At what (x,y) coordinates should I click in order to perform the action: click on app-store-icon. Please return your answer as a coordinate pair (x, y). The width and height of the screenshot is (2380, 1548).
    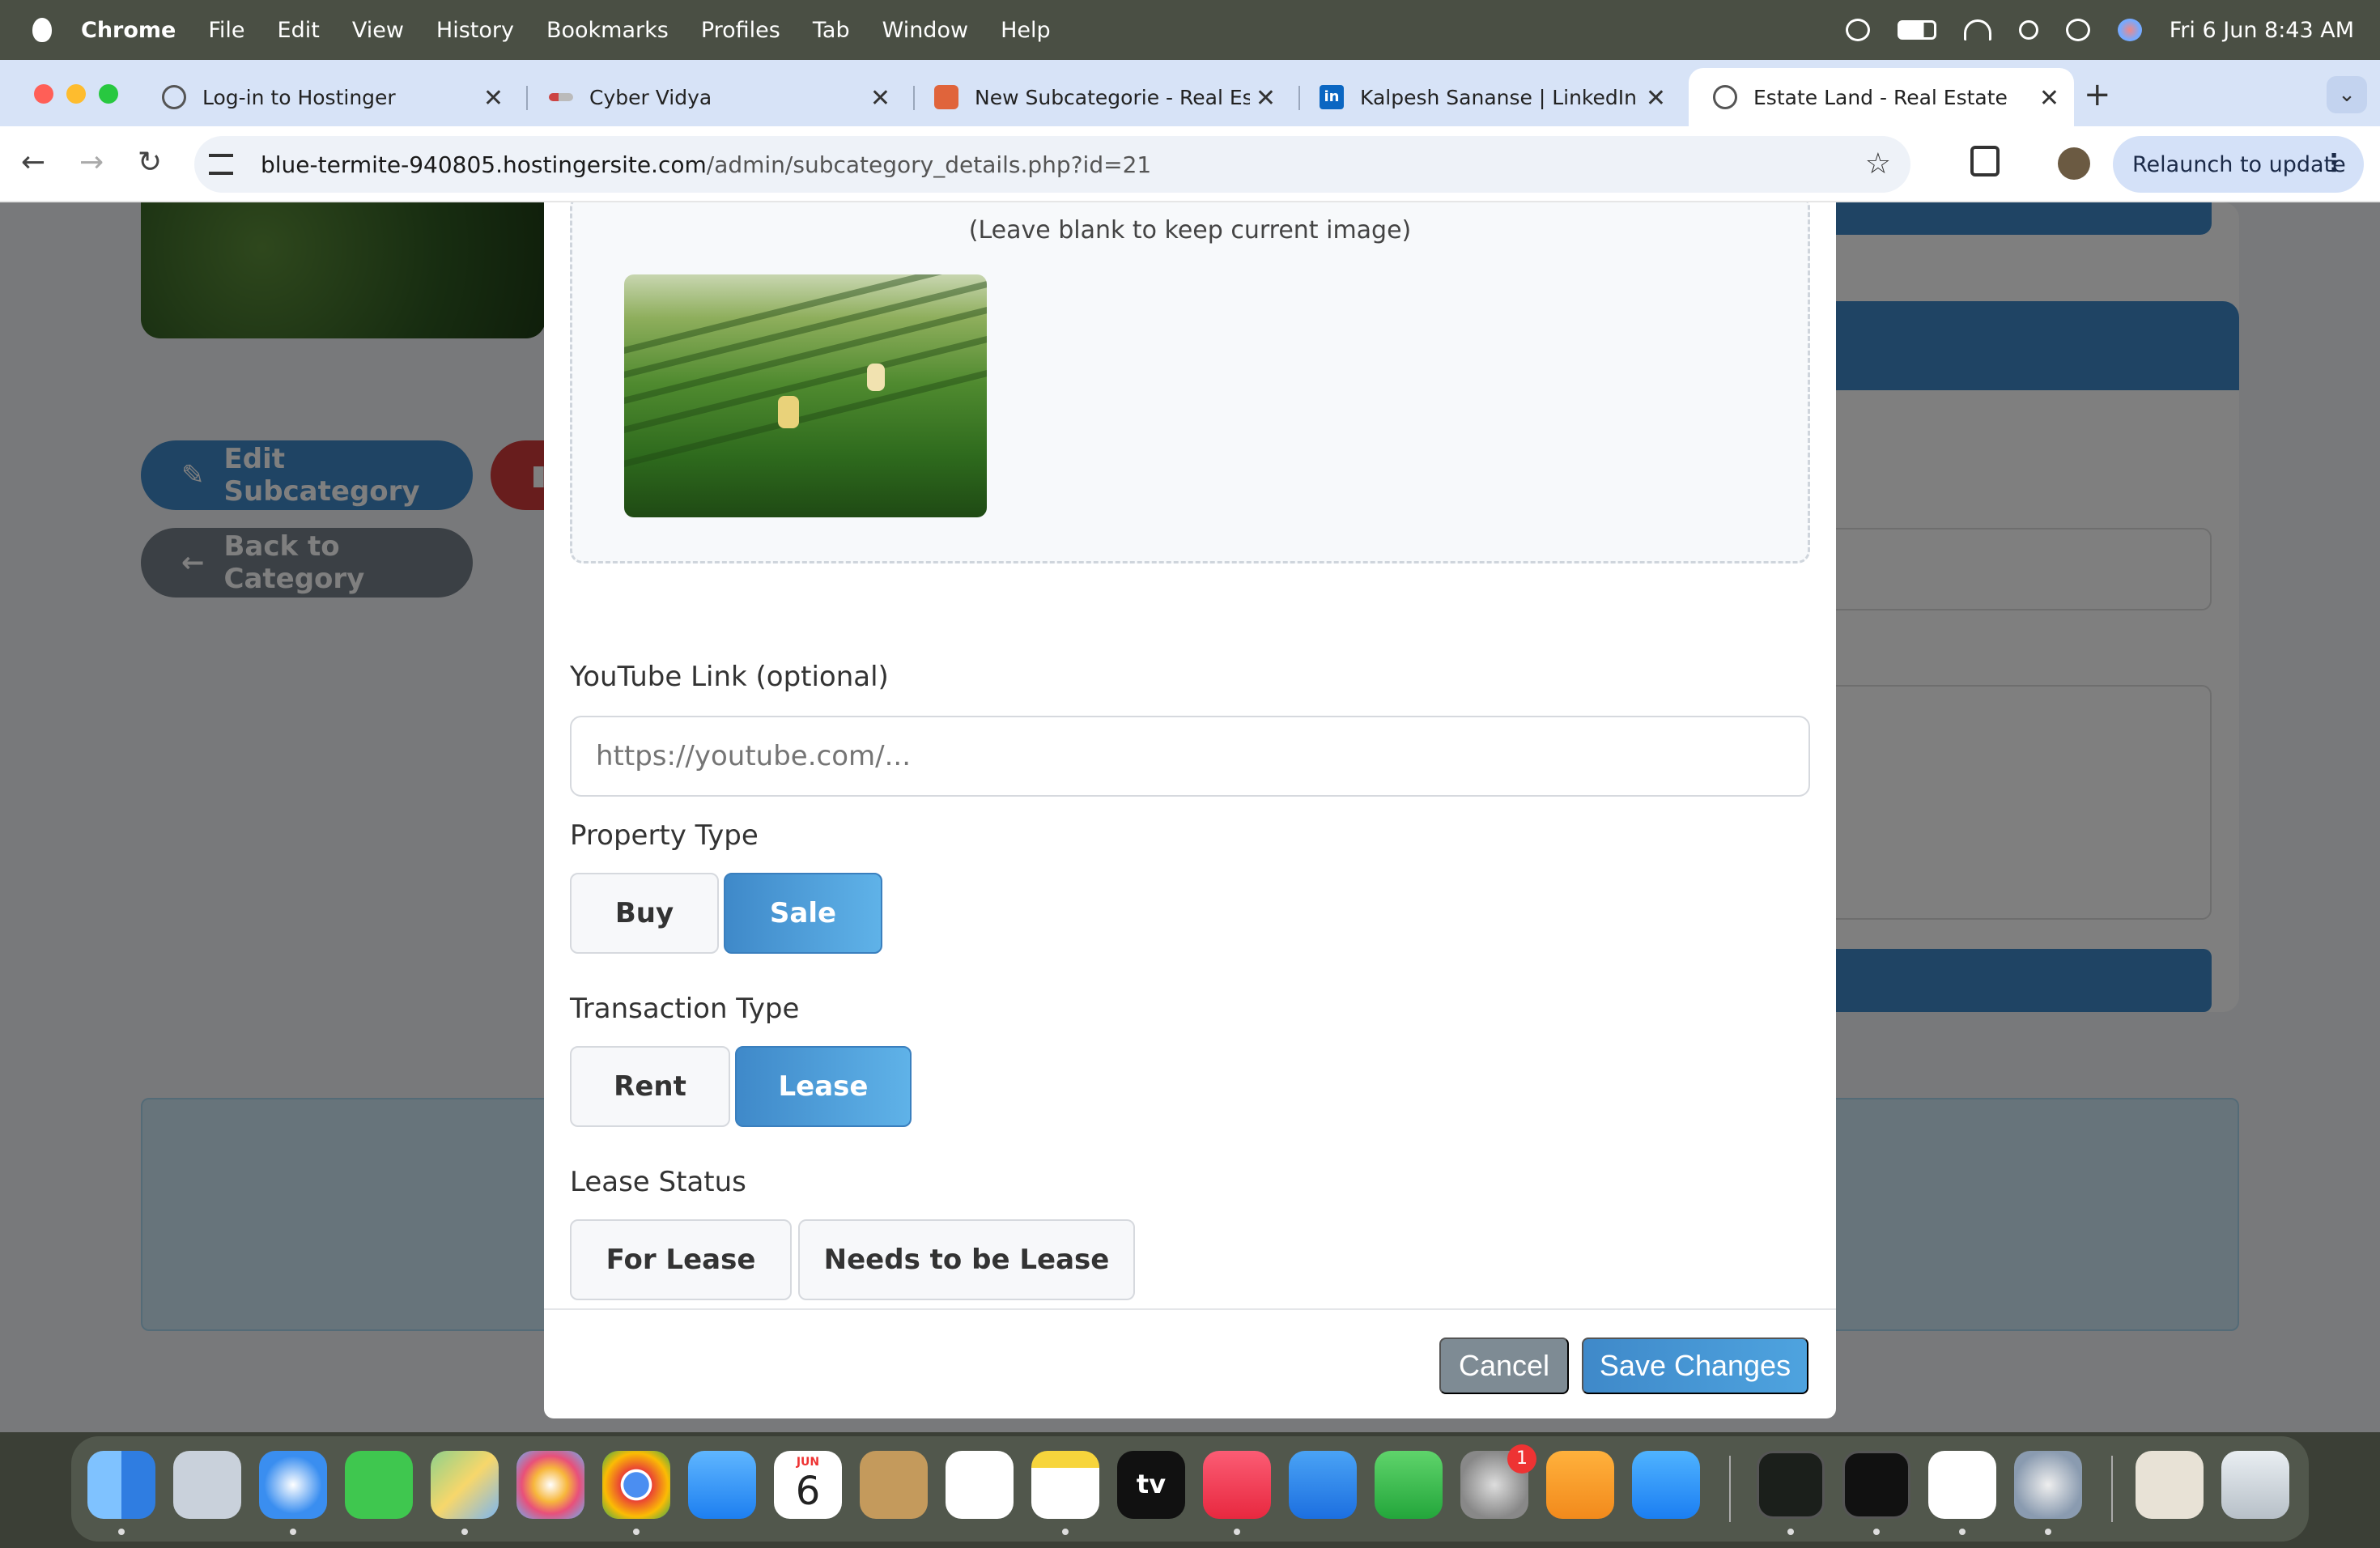
    Looking at the image, I should click on (1666, 1485).